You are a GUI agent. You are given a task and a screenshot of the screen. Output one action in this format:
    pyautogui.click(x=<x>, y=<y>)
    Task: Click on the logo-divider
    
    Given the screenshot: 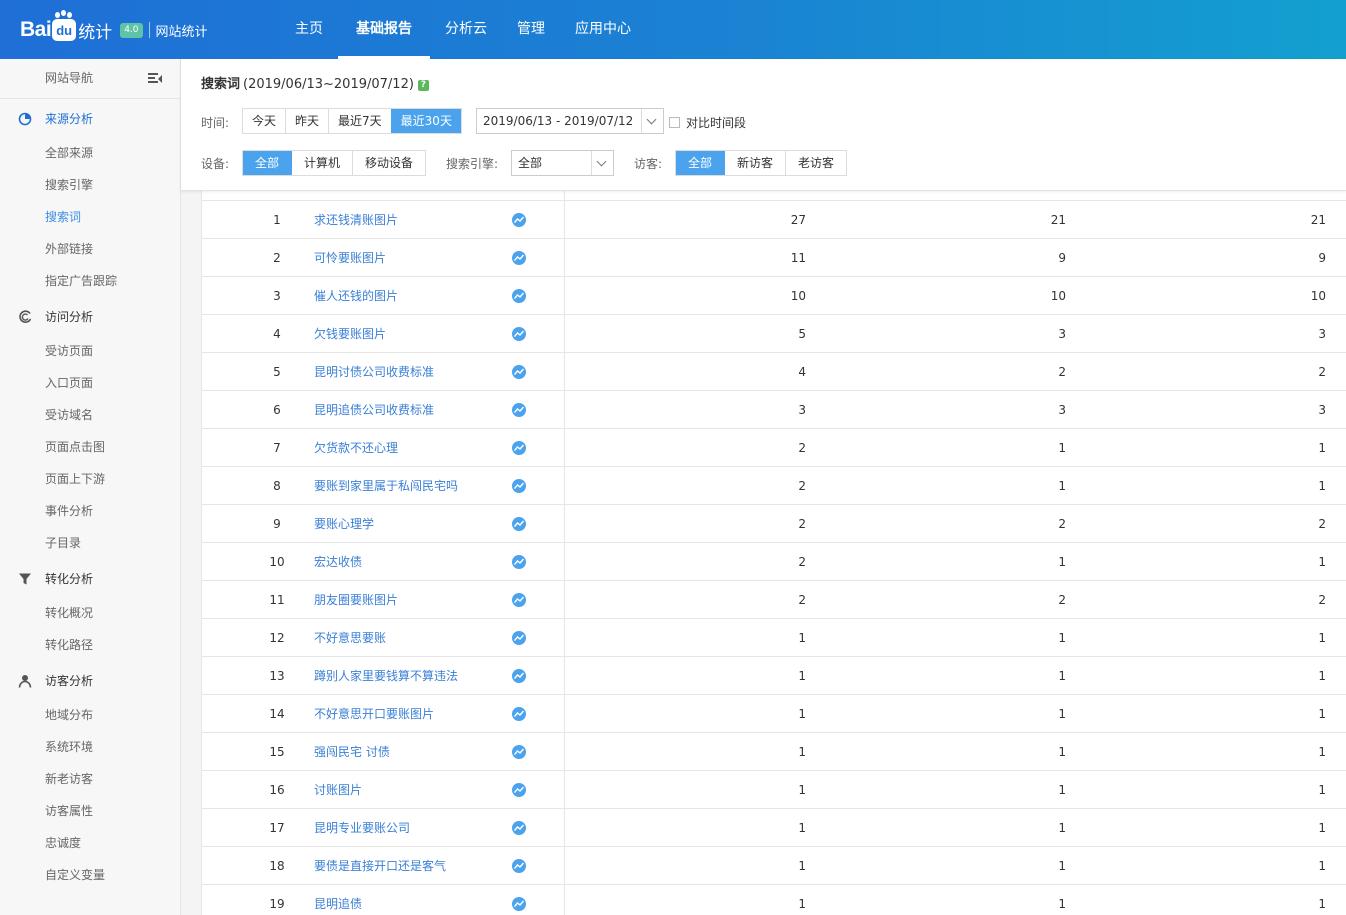 What is the action you would take?
    pyautogui.click(x=149, y=30)
    